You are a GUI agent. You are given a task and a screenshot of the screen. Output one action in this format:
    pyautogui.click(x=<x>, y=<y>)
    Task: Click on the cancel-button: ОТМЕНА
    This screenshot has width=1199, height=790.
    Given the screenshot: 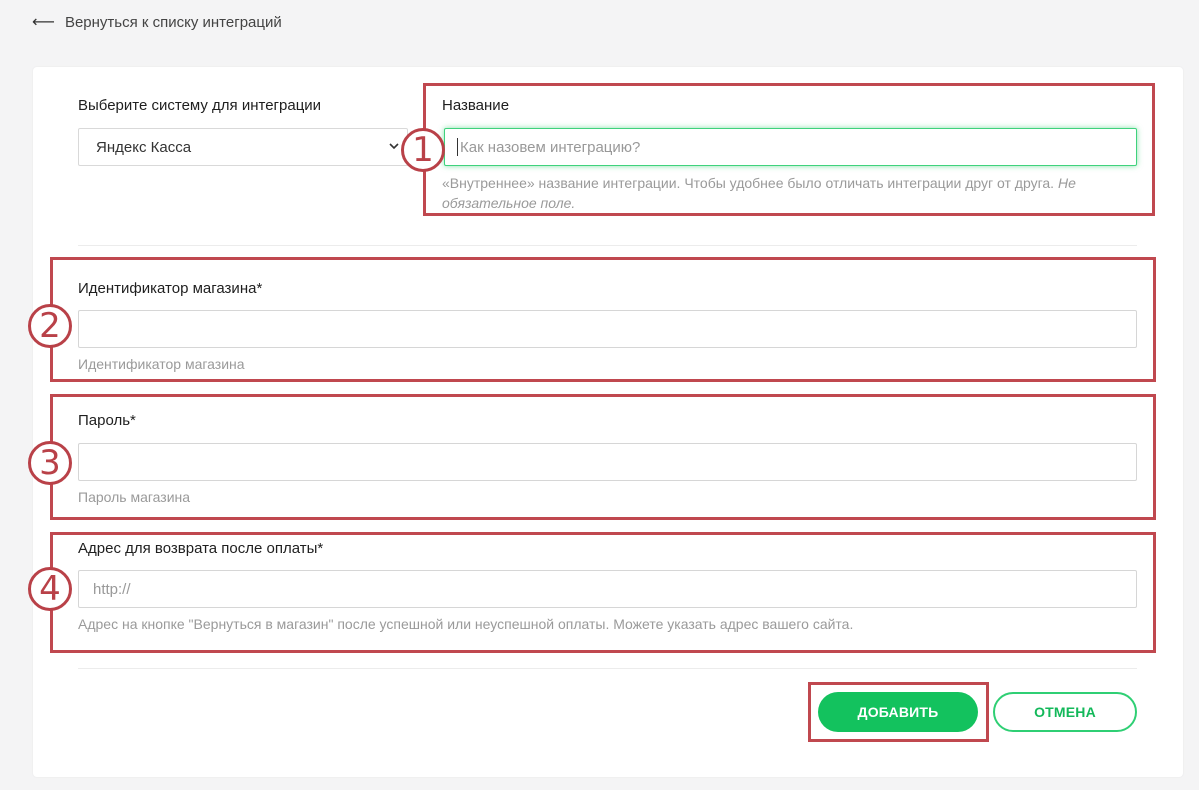 What is the action you would take?
    pyautogui.click(x=1065, y=712)
    